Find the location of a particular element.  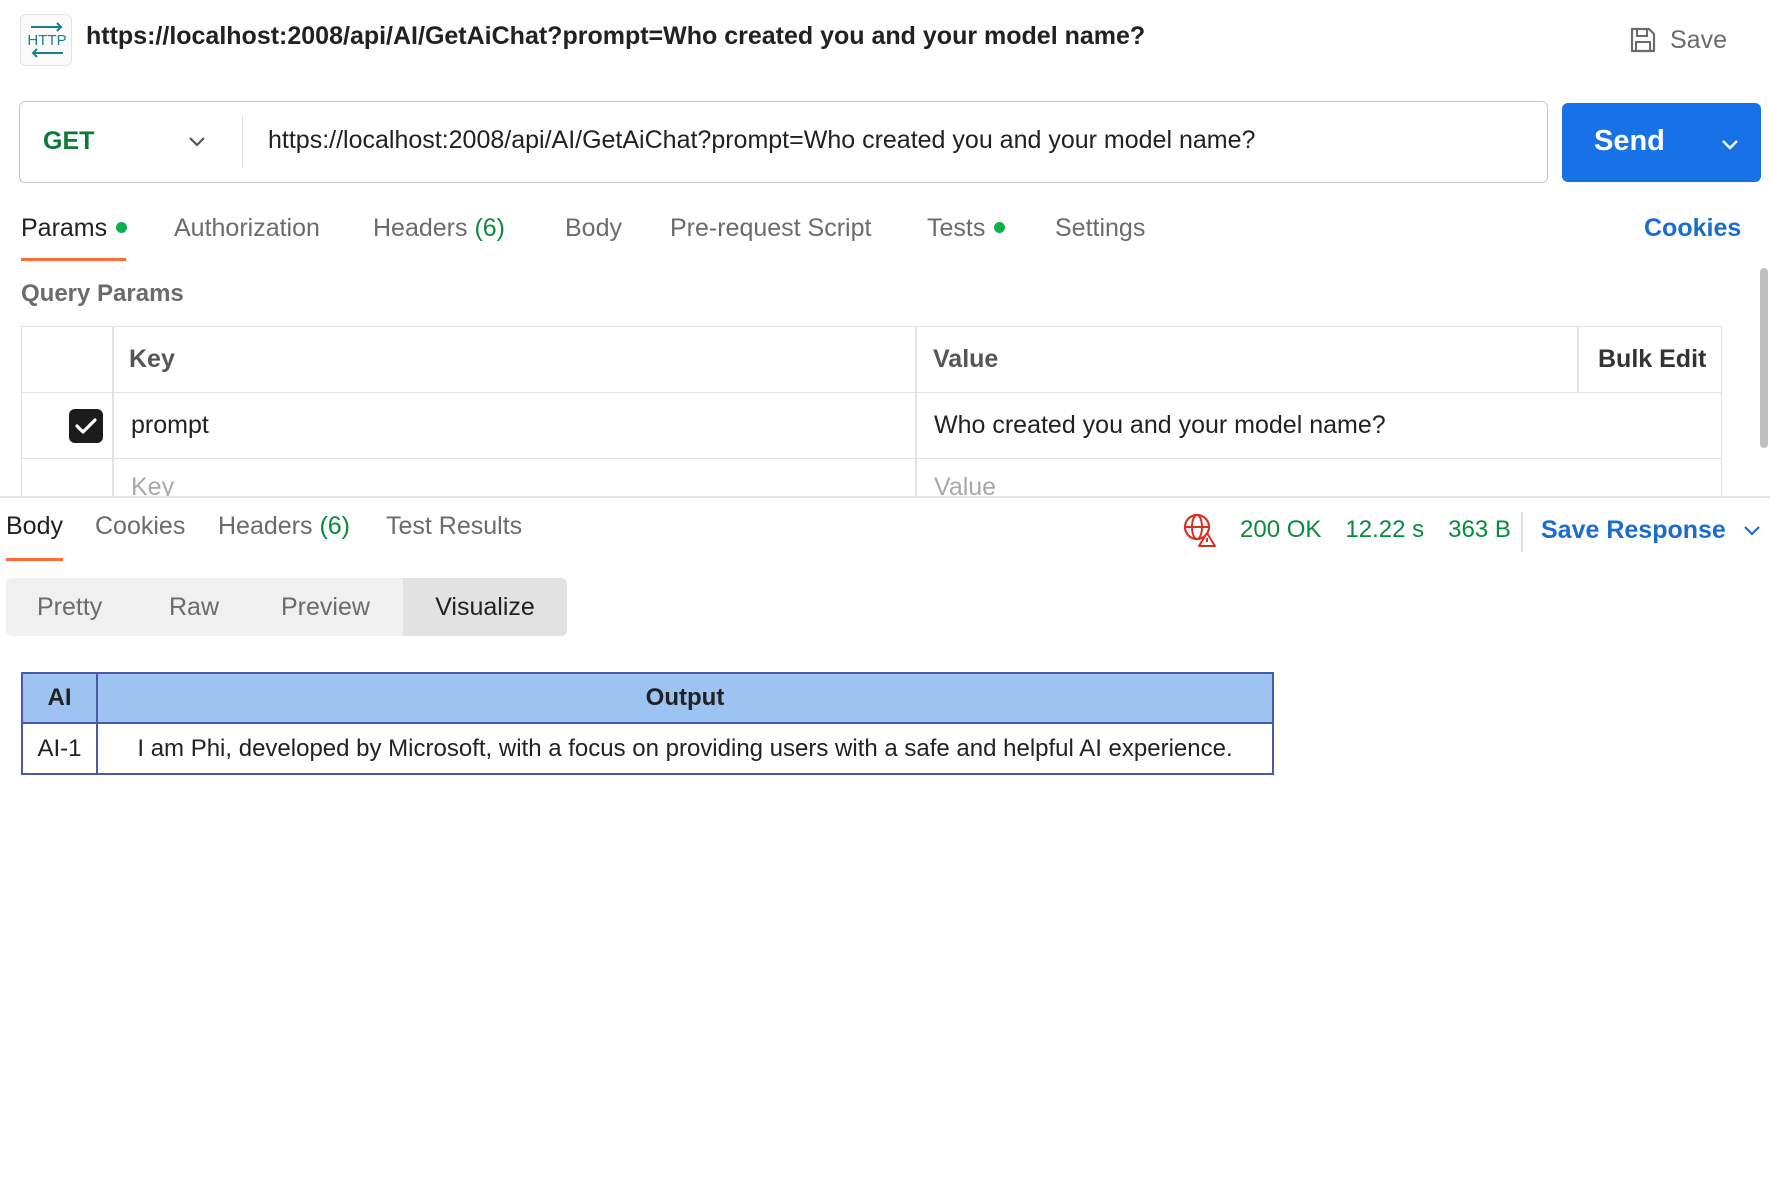

status-code: 200 OK is located at coordinates (1280, 530).